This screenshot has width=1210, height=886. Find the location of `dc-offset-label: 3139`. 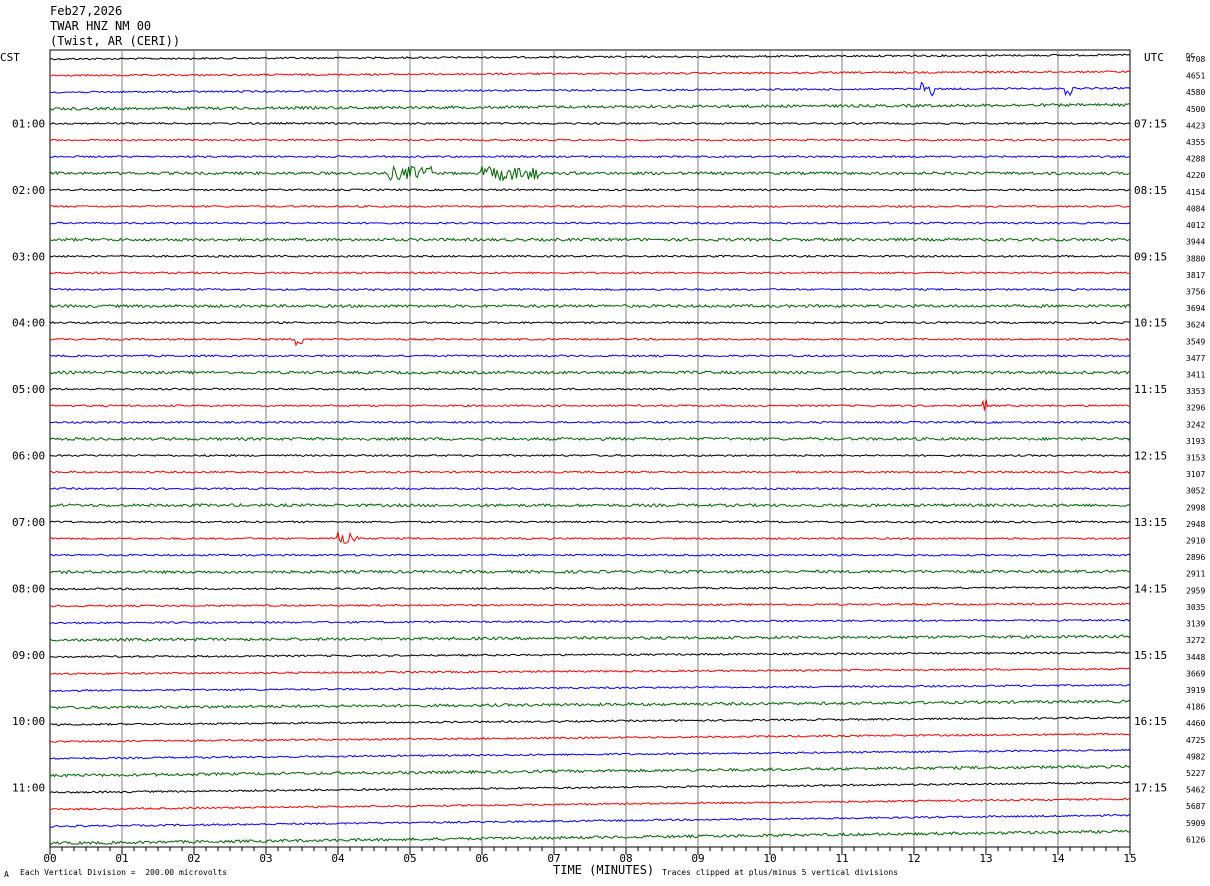

dc-offset-label: 3139 is located at coordinates (1195, 624).